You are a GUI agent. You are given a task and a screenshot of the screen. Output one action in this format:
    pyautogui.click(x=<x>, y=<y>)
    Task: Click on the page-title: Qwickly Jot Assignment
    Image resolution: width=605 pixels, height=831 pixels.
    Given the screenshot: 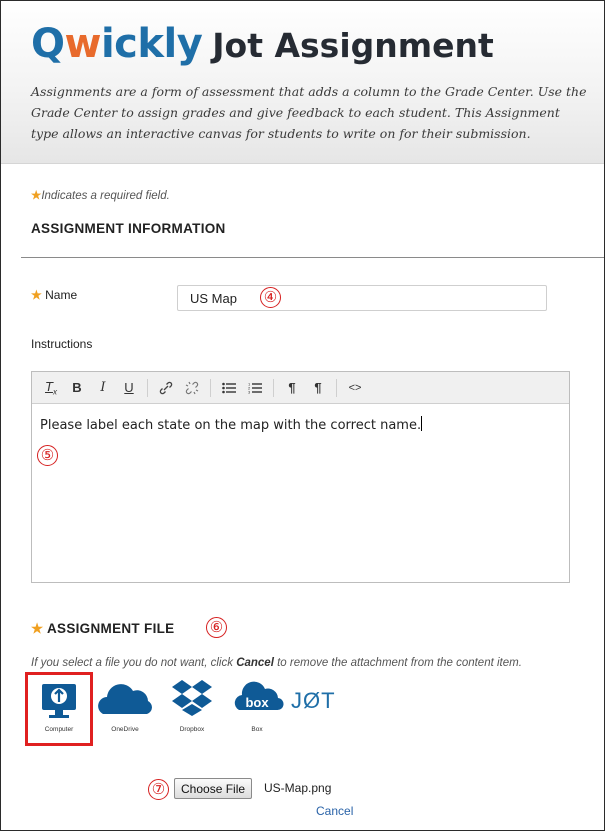 What is the action you would take?
    pyautogui.click(x=262, y=45)
    